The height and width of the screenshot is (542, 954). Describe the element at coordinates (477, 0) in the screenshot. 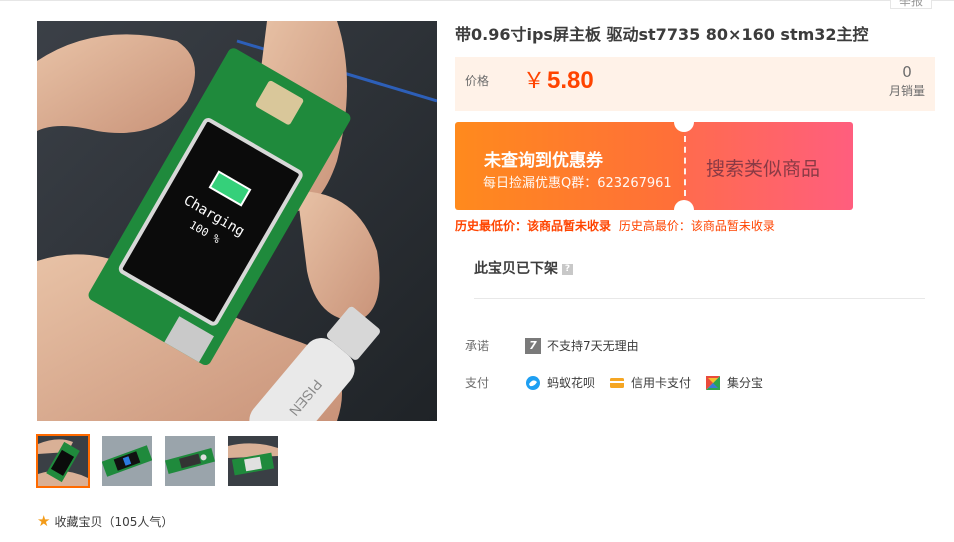

I see `top-border` at that location.